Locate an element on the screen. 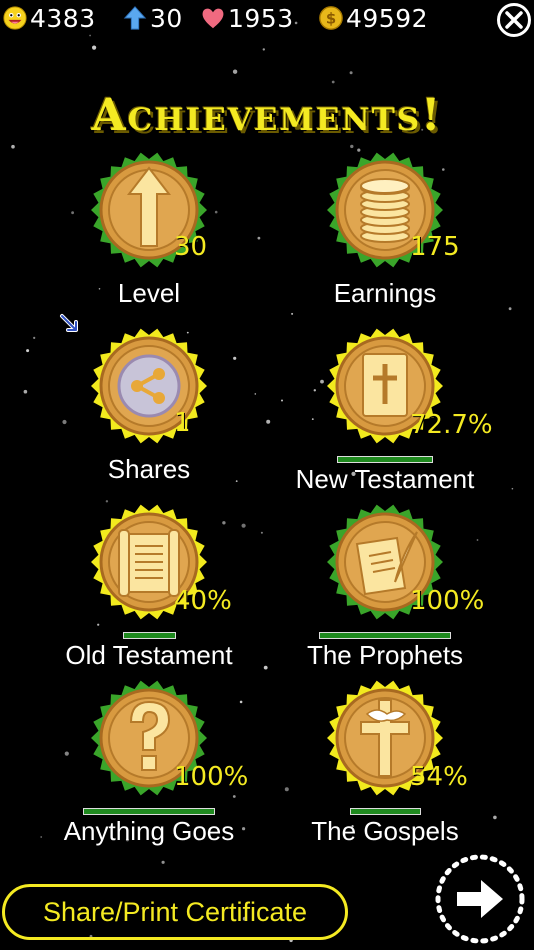  achievement-the-gospels: 54% The Gospels is located at coordinates (385, 763).